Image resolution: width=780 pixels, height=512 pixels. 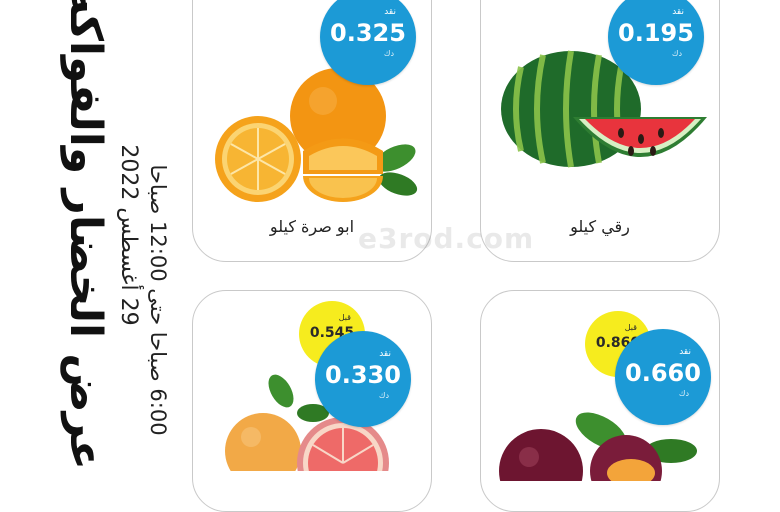 I want to click on price-value: 0.325, so click(x=368, y=33).